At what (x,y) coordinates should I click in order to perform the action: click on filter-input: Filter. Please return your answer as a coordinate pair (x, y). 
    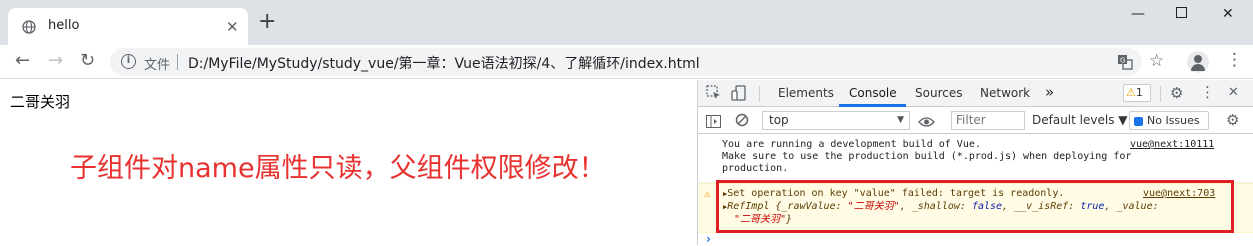
    Looking at the image, I should click on (988, 120).